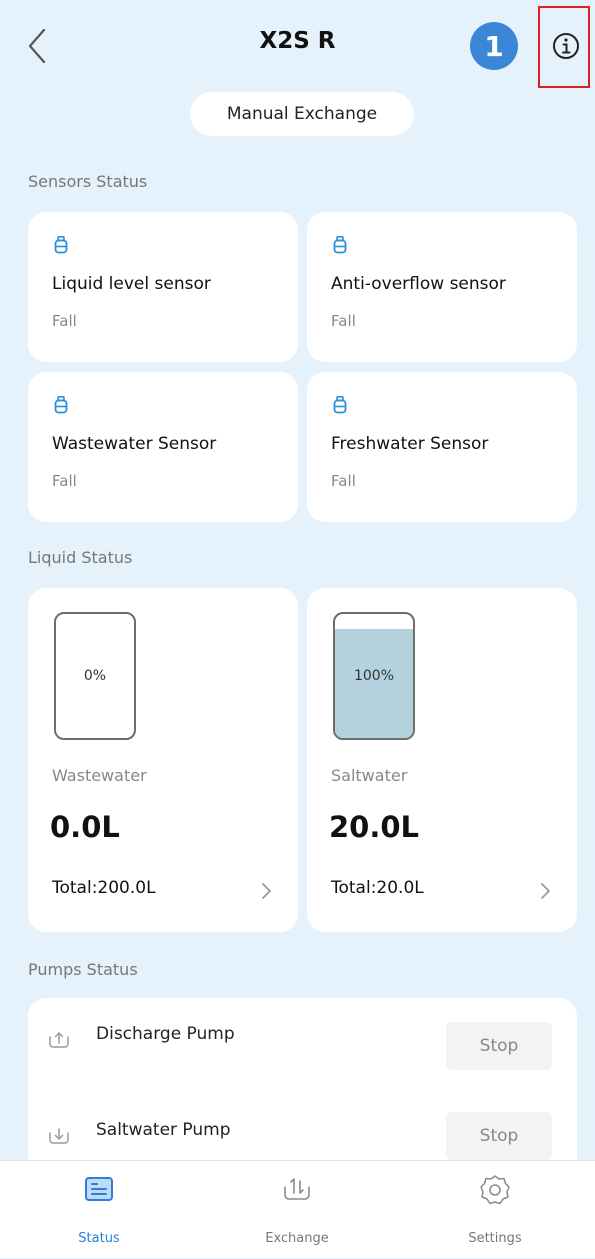 The height and width of the screenshot is (1259, 595). What do you see at coordinates (410, 444) in the screenshot?
I see `sensor-name: Freshwater Sensor` at bounding box center [410, 444].